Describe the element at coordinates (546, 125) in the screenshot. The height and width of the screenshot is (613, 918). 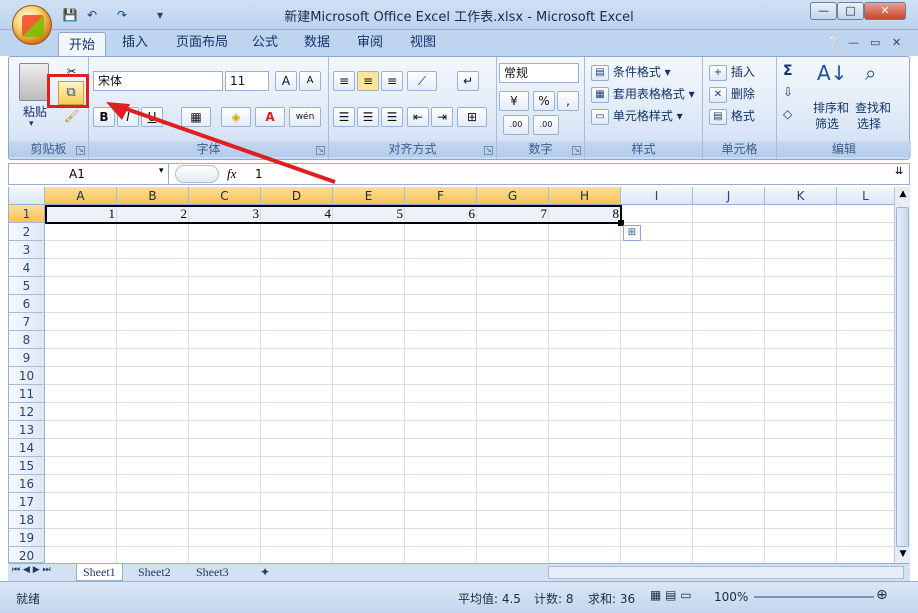
I see `decrease-decimal-button: .00` at that location.